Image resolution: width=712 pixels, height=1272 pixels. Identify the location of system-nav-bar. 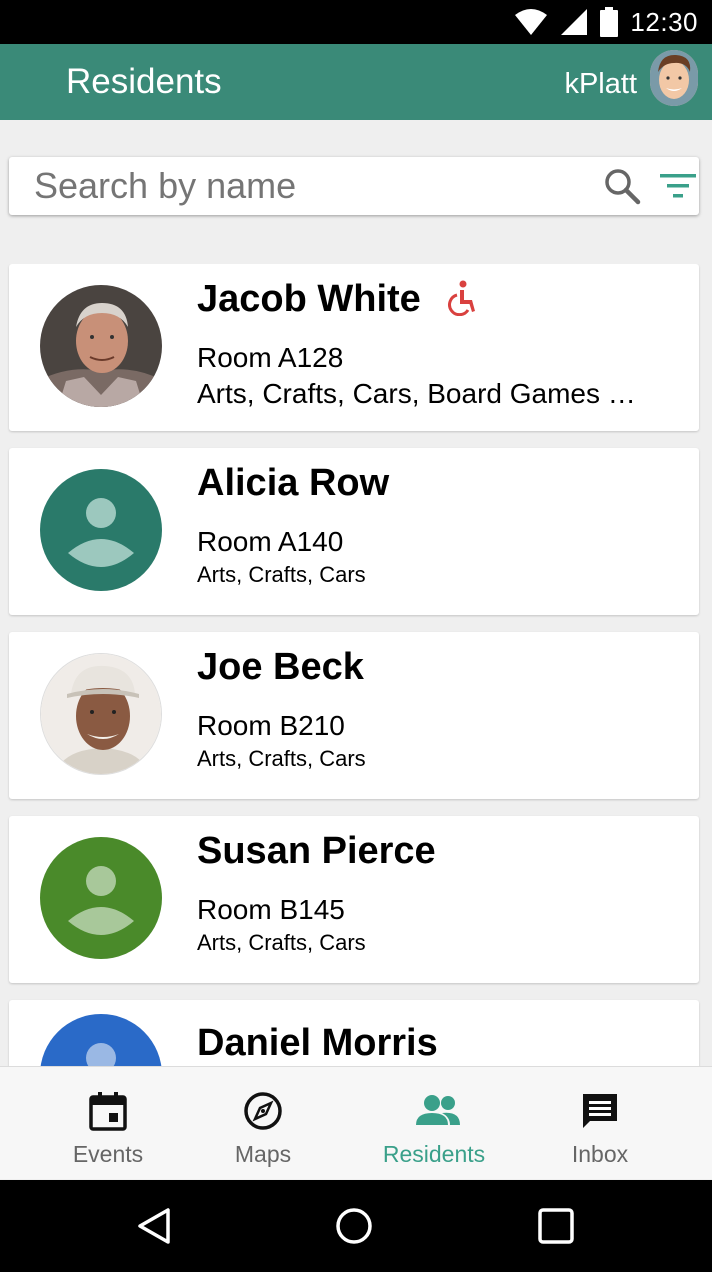
(356, 1226).